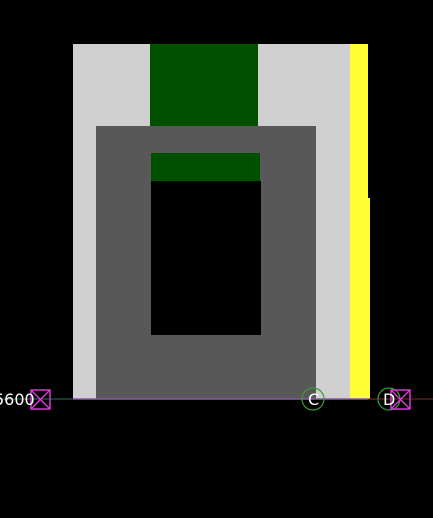 Image resolution: width=433 pixels, height=518 pixels. Describe the element at coordinates (389, 399) in the screenshot. I see `circle-d-label: D` at that location.